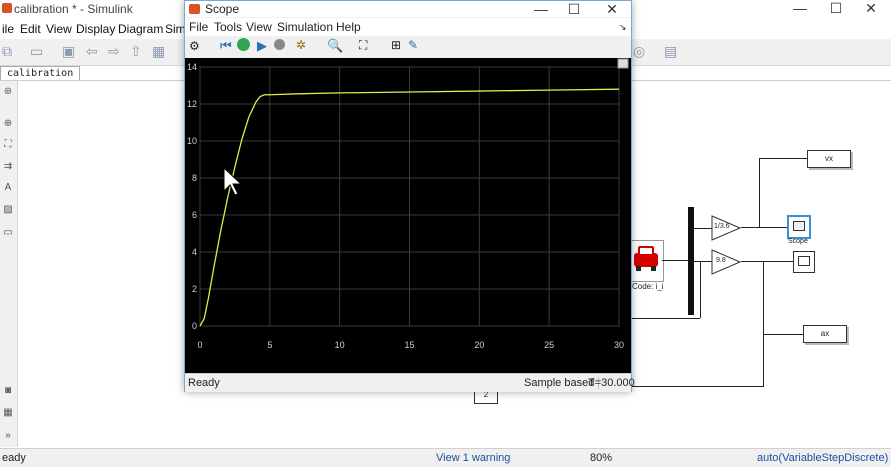 Image resolution: width=891 pixels, height=467 pixels. I want to click on model-advisor-icon: ◎, so click(639, 51).